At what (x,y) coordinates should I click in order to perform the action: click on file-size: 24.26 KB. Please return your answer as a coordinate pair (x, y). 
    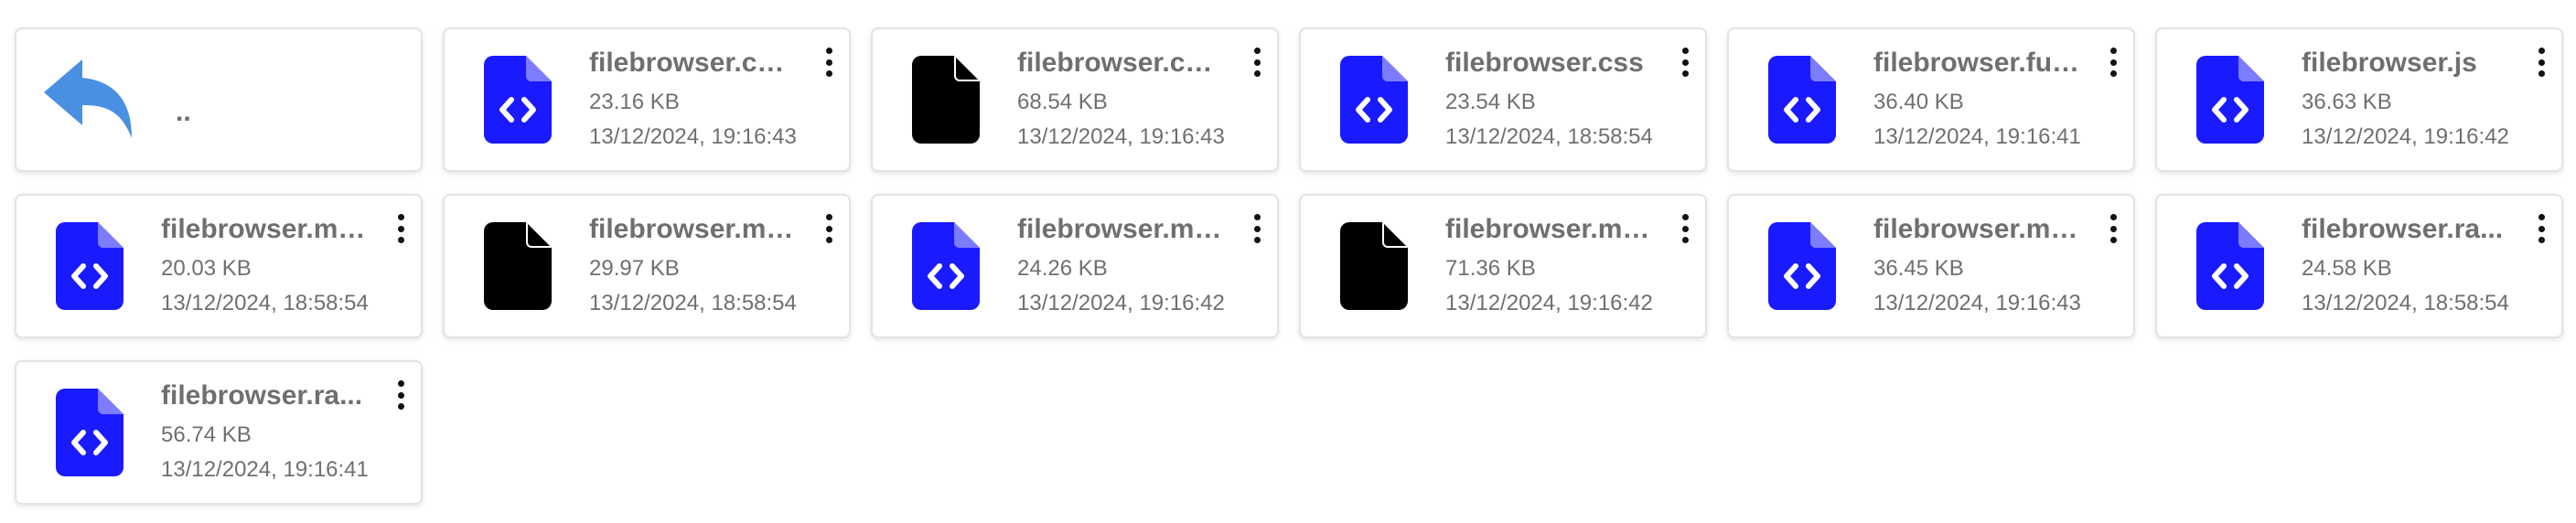
    Looking at the image, I should click on (1063, 269).